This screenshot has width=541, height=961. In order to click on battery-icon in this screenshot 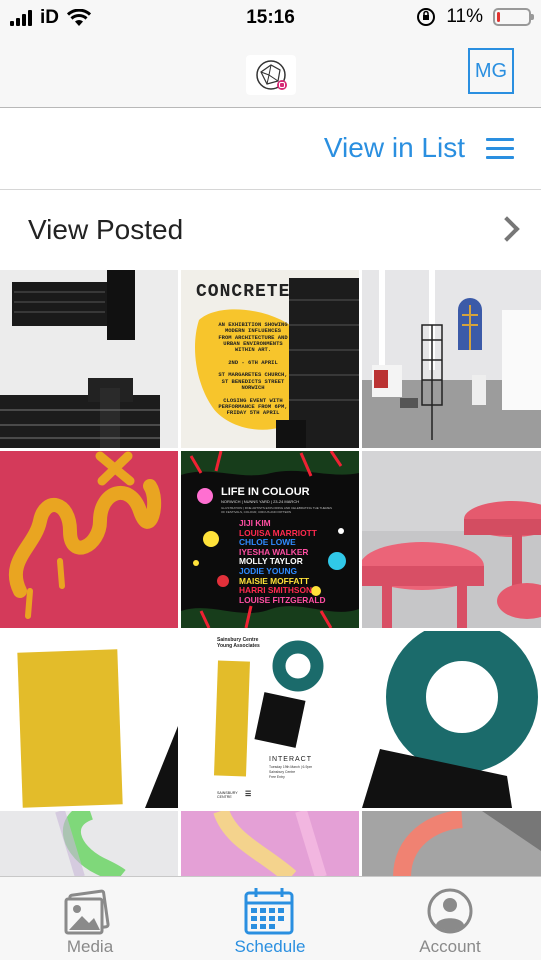, I will do `click(513, 17)`.